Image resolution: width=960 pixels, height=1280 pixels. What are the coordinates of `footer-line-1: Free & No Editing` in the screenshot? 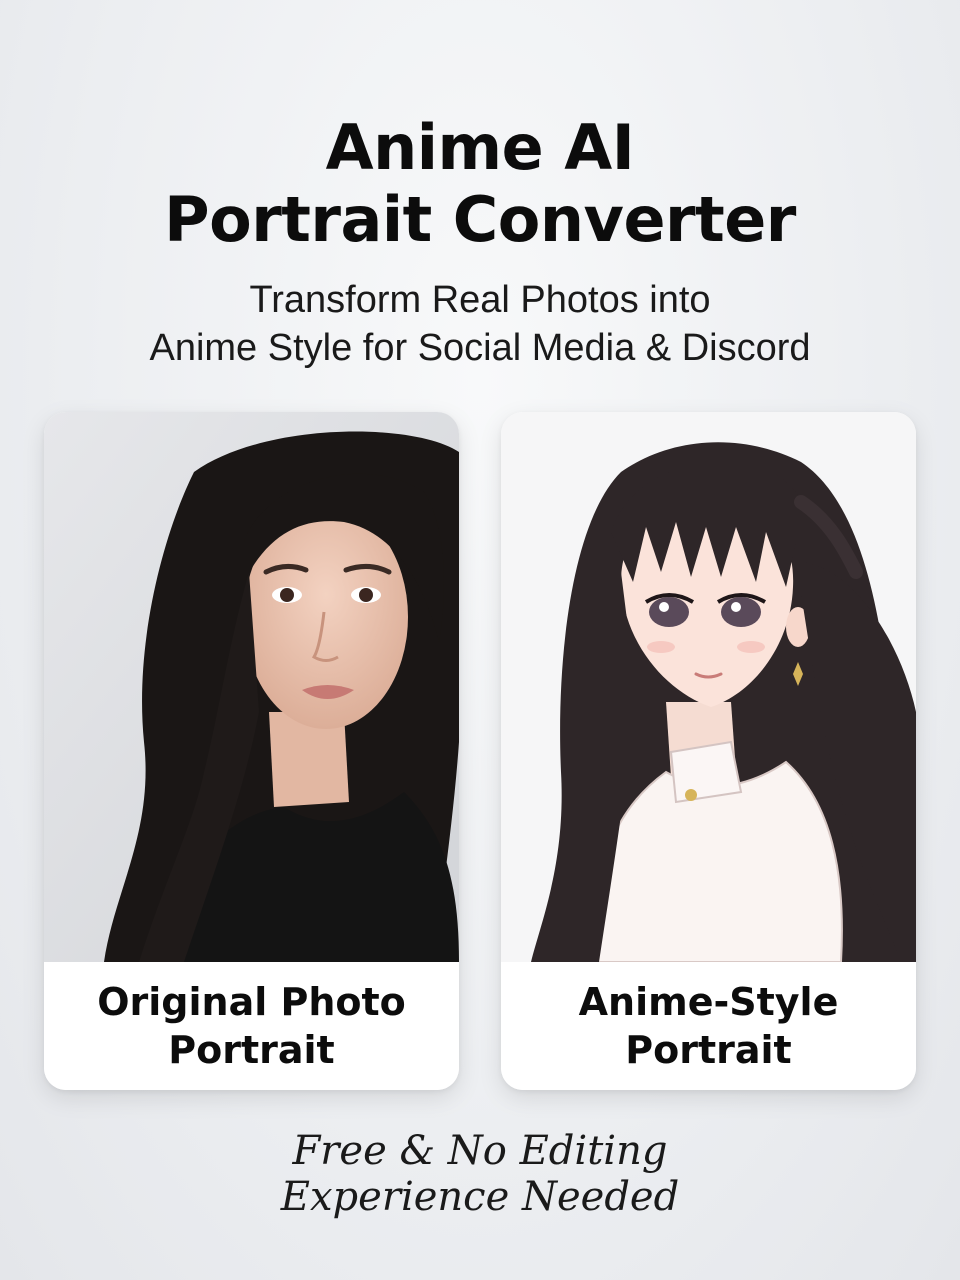 It's located at (480, 1151).